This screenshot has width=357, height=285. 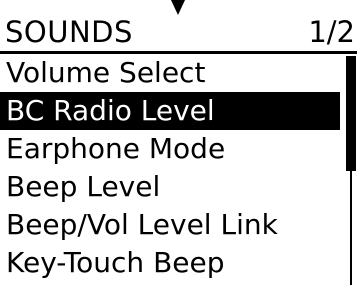 I want to click on menu-item-earphone-mode: Earphone Mode, so click(x=170, y=149).